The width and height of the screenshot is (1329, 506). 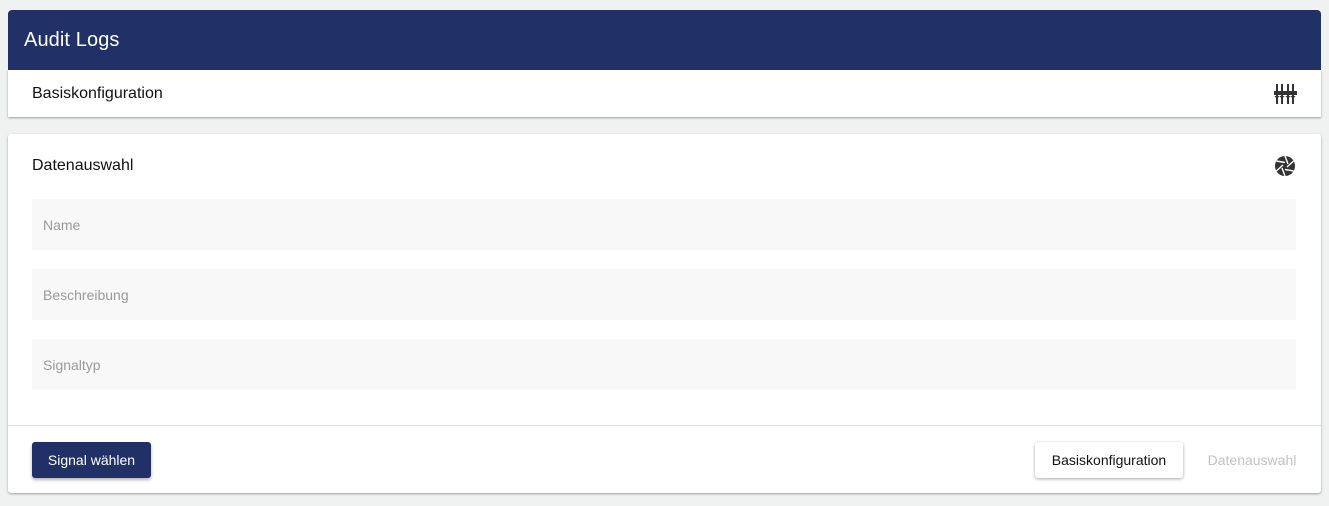 I want to click on aperture-icon, so click(x=1285, y=166).